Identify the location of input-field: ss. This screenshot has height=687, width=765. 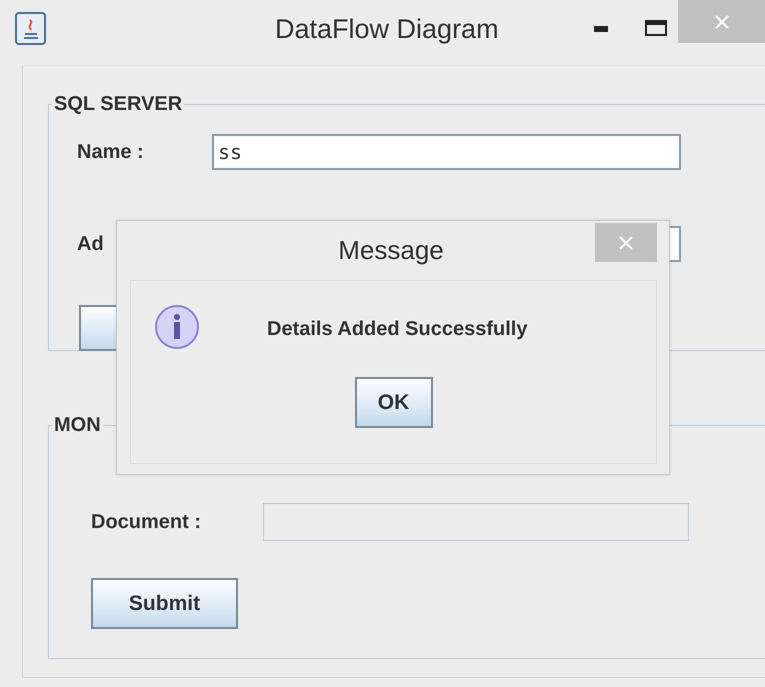
(446, 152).